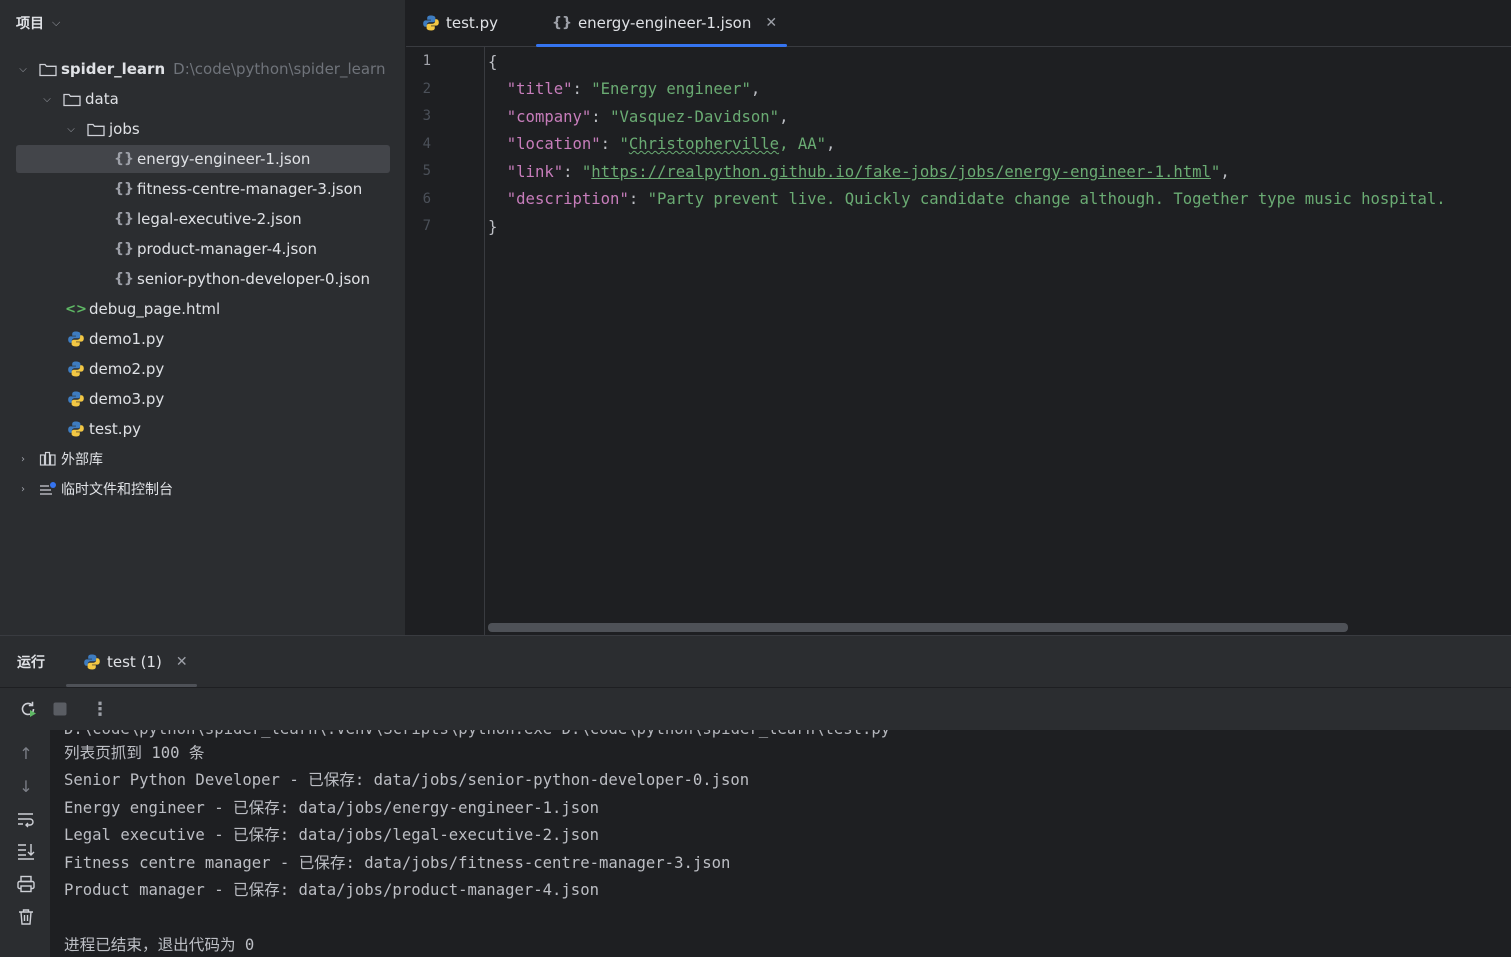  I want to click on scroll-to-end-icon, so click(26, 852).